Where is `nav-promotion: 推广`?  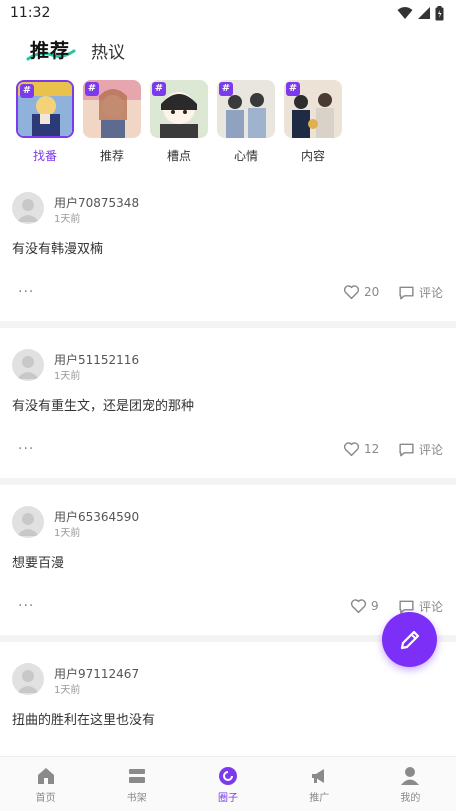
nav-promotion: 推广 is located at coordinates (319, 784).